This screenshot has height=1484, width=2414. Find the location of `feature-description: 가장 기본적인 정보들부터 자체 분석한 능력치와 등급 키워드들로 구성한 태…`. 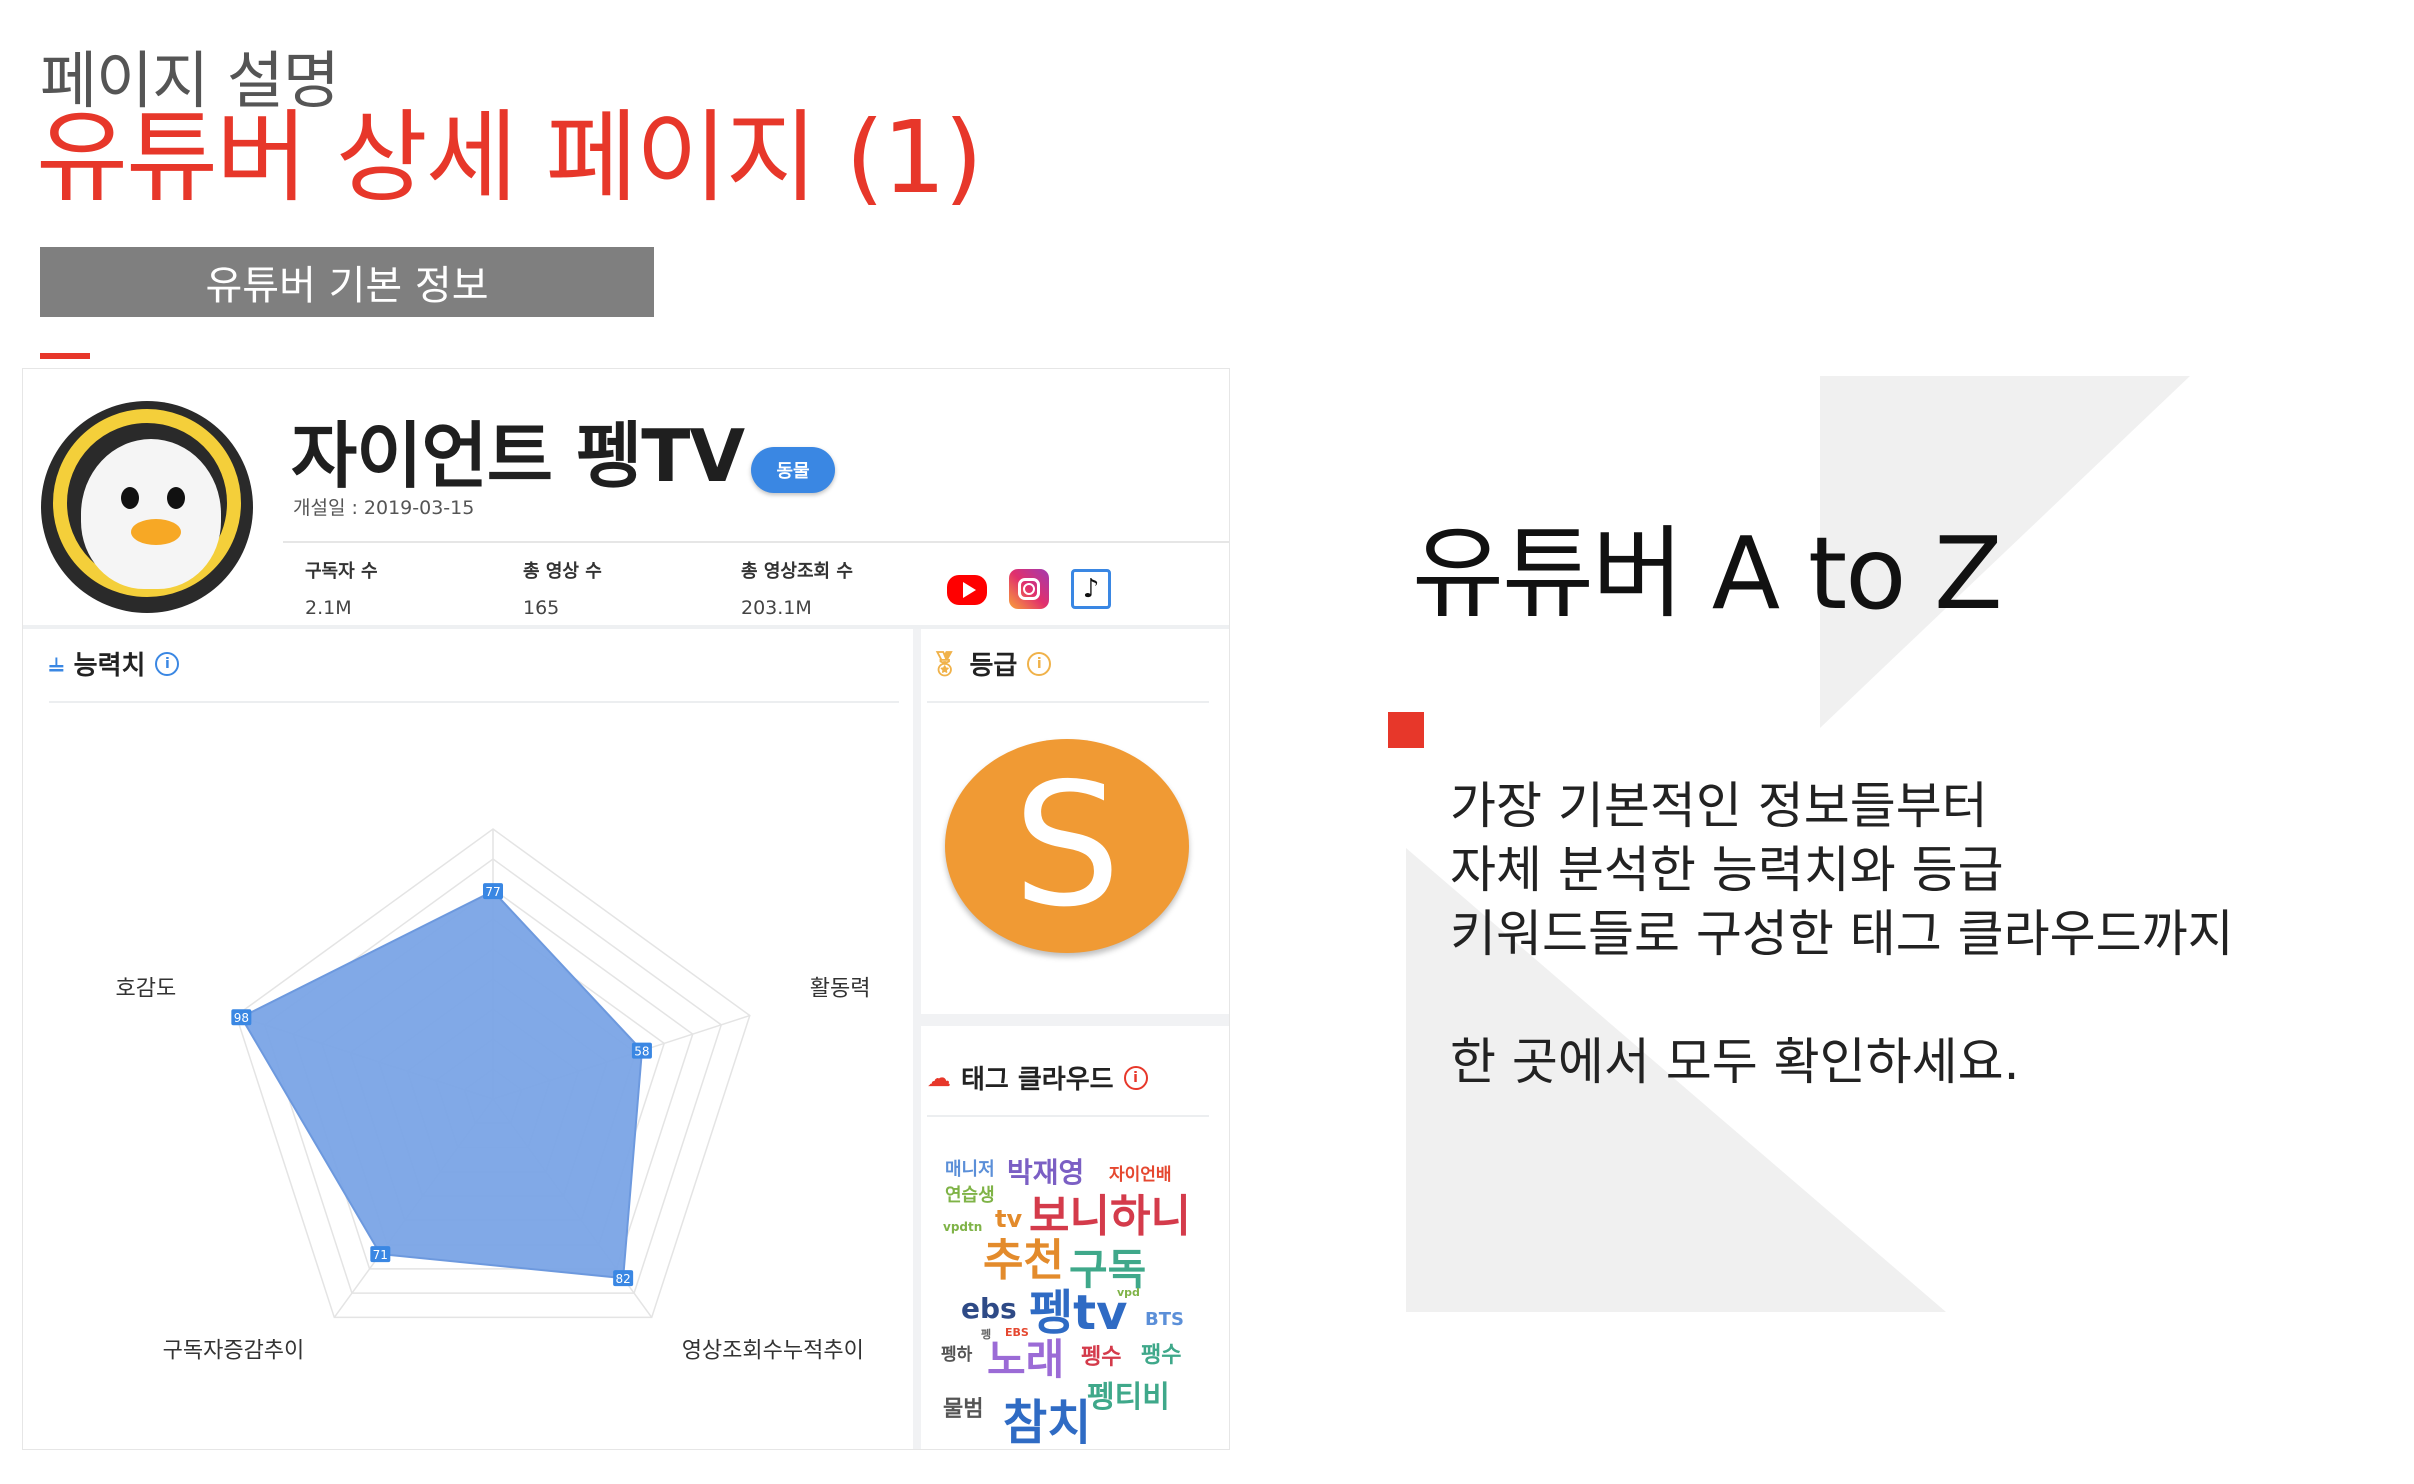

feature-description: 가장 기본적인 정보들부터 자체 분석한 능력치와 등급 키워드들로 구성한 태… is located at coordinates (1842, 934).